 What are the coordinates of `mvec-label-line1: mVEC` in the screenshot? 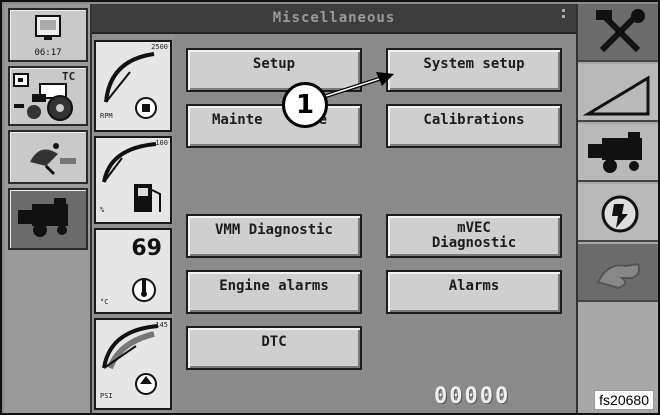 It's located at (474, 228).